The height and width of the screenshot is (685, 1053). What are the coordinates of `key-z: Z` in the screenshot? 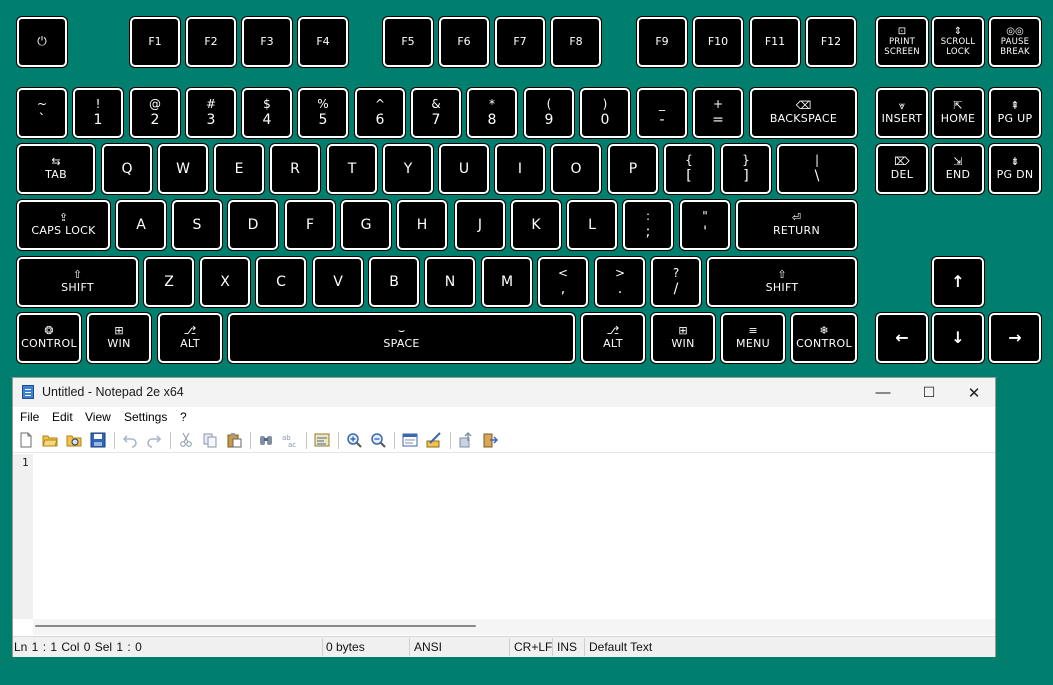 It's located at (169, 282).